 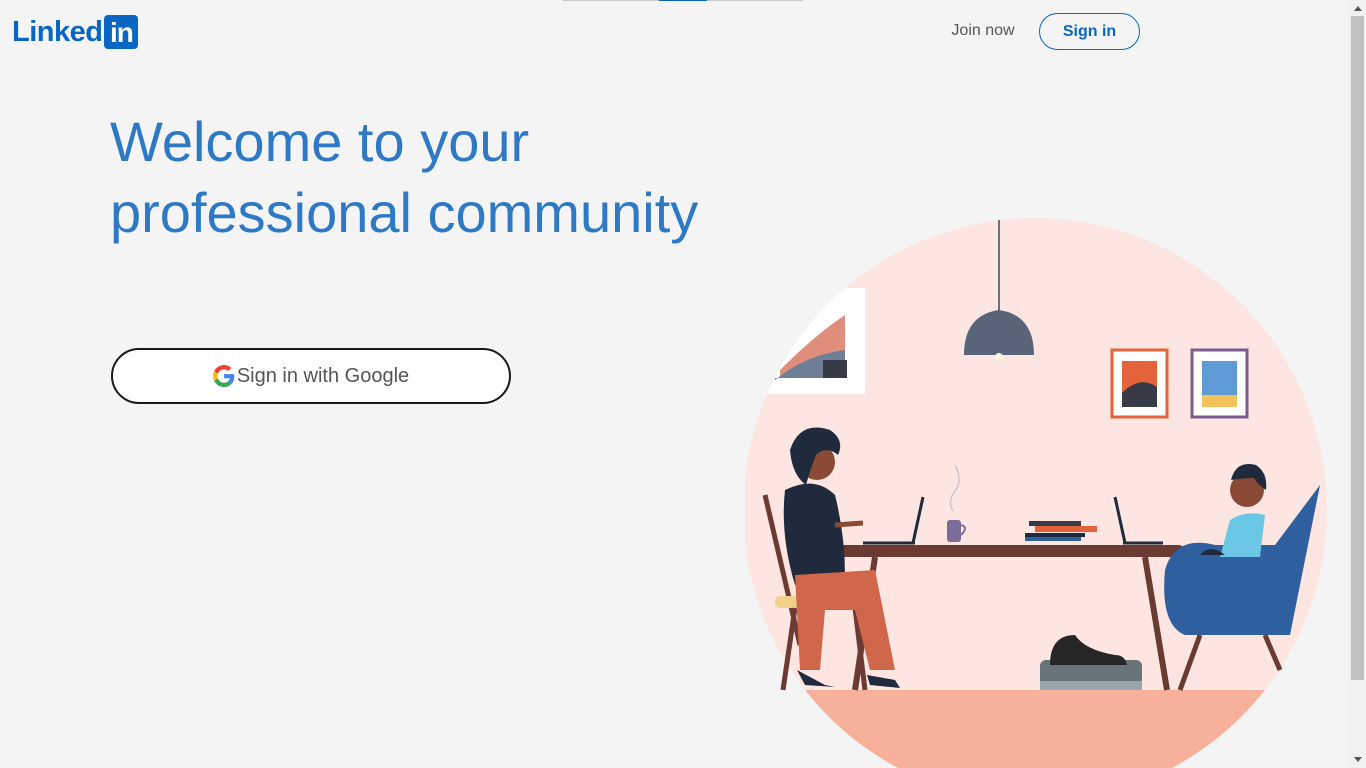 I want to click on headline-line-2: professional community, so click(x=404, y=212).